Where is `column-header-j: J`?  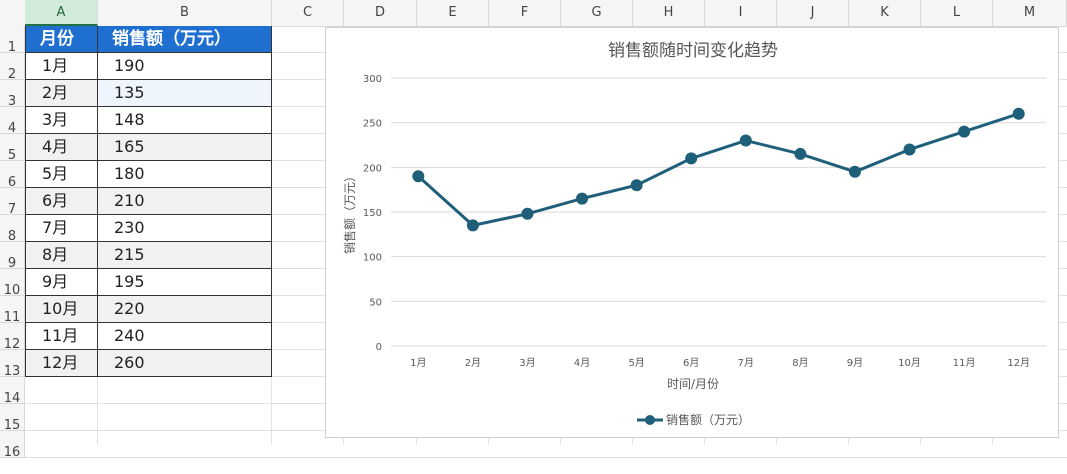
column-header-j: J is located at coordinates (813, 13).